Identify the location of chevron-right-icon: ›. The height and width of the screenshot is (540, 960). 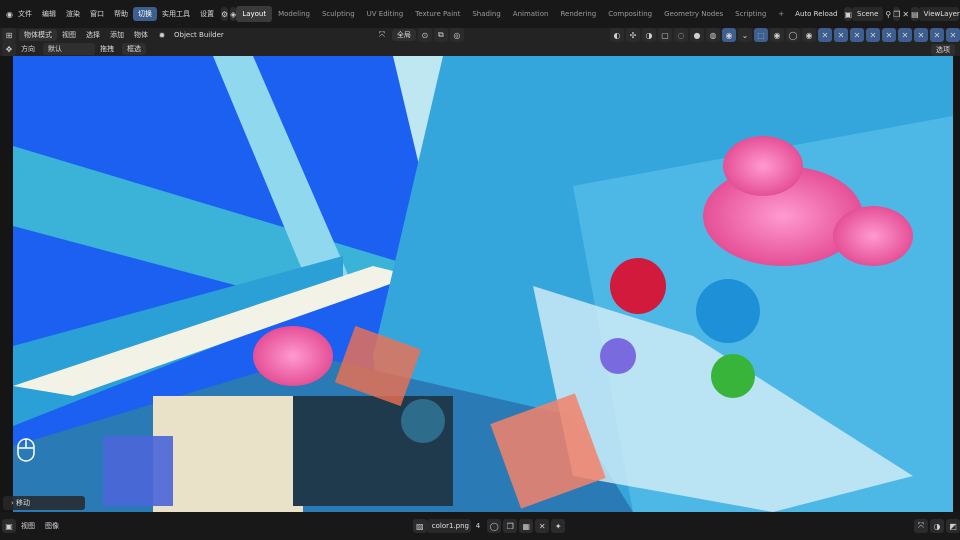
(12, 503).